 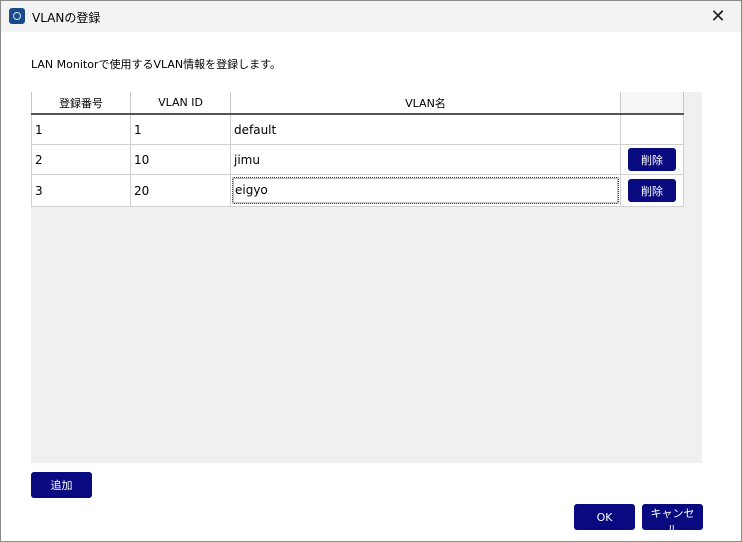 I want to click on header-vlan-id: VLAN ID, so click(x=180, y=103).